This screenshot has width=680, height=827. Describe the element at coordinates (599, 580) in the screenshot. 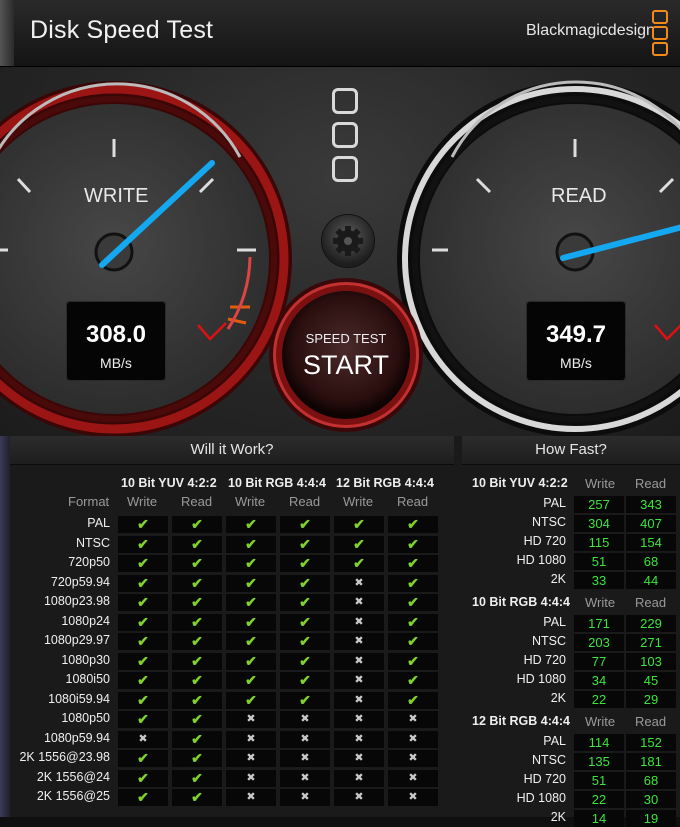

I see `write-speed-cell: 33` at that location.